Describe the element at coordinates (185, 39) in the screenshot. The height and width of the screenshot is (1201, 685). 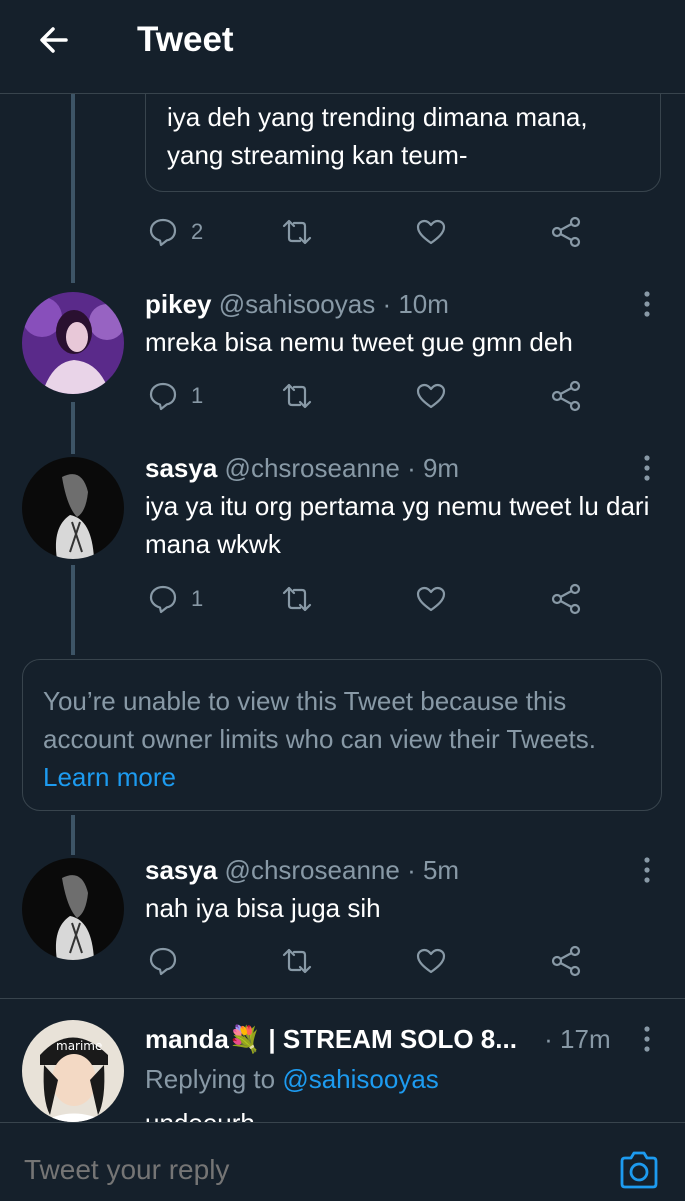
I see `page-title: Tweet` at that location.